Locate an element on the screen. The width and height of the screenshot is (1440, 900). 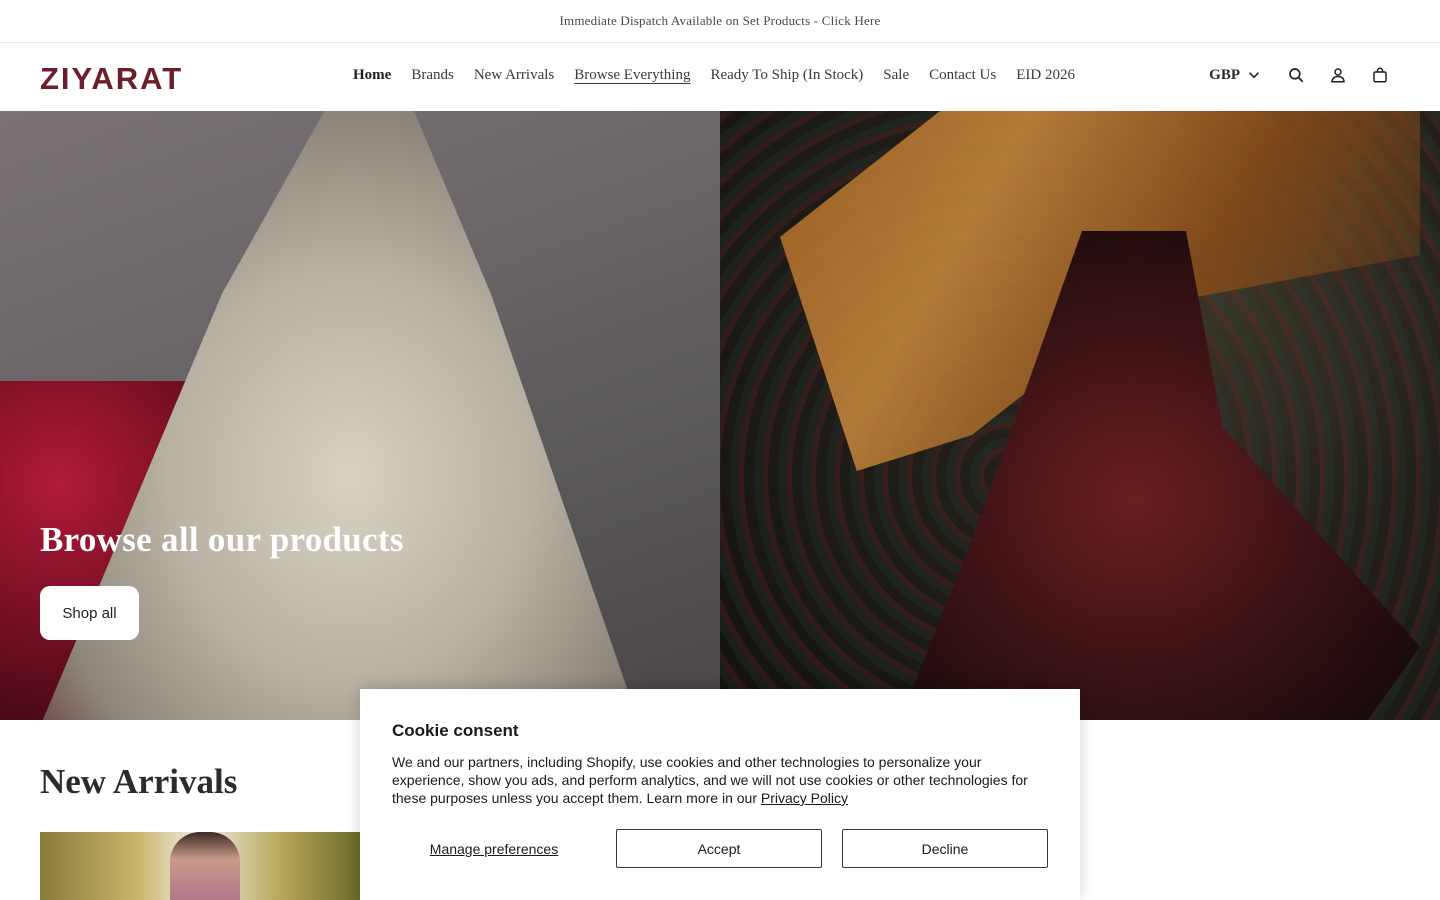
nav-browse-everything: Browse Everything is located at coordinates (632, 75).